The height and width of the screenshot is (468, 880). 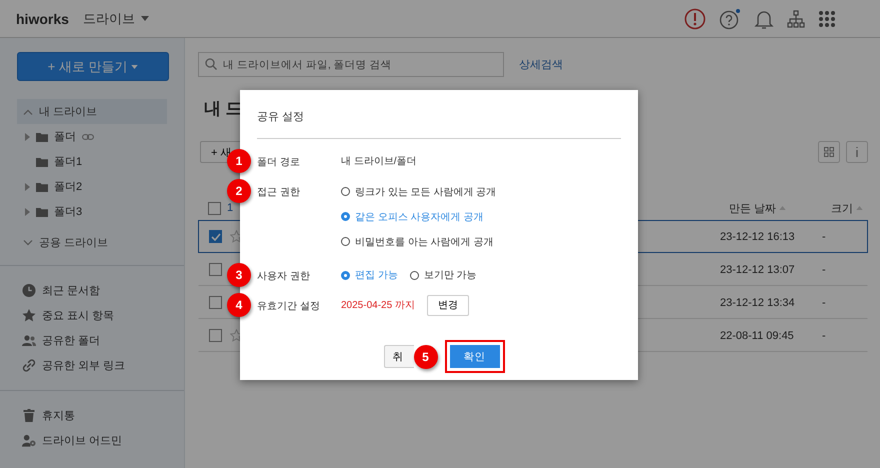 What do you see at coordinates (279, 162) in the screenshot?
I see `field-label: 폴더 경로` at bounding box center [279, 162].